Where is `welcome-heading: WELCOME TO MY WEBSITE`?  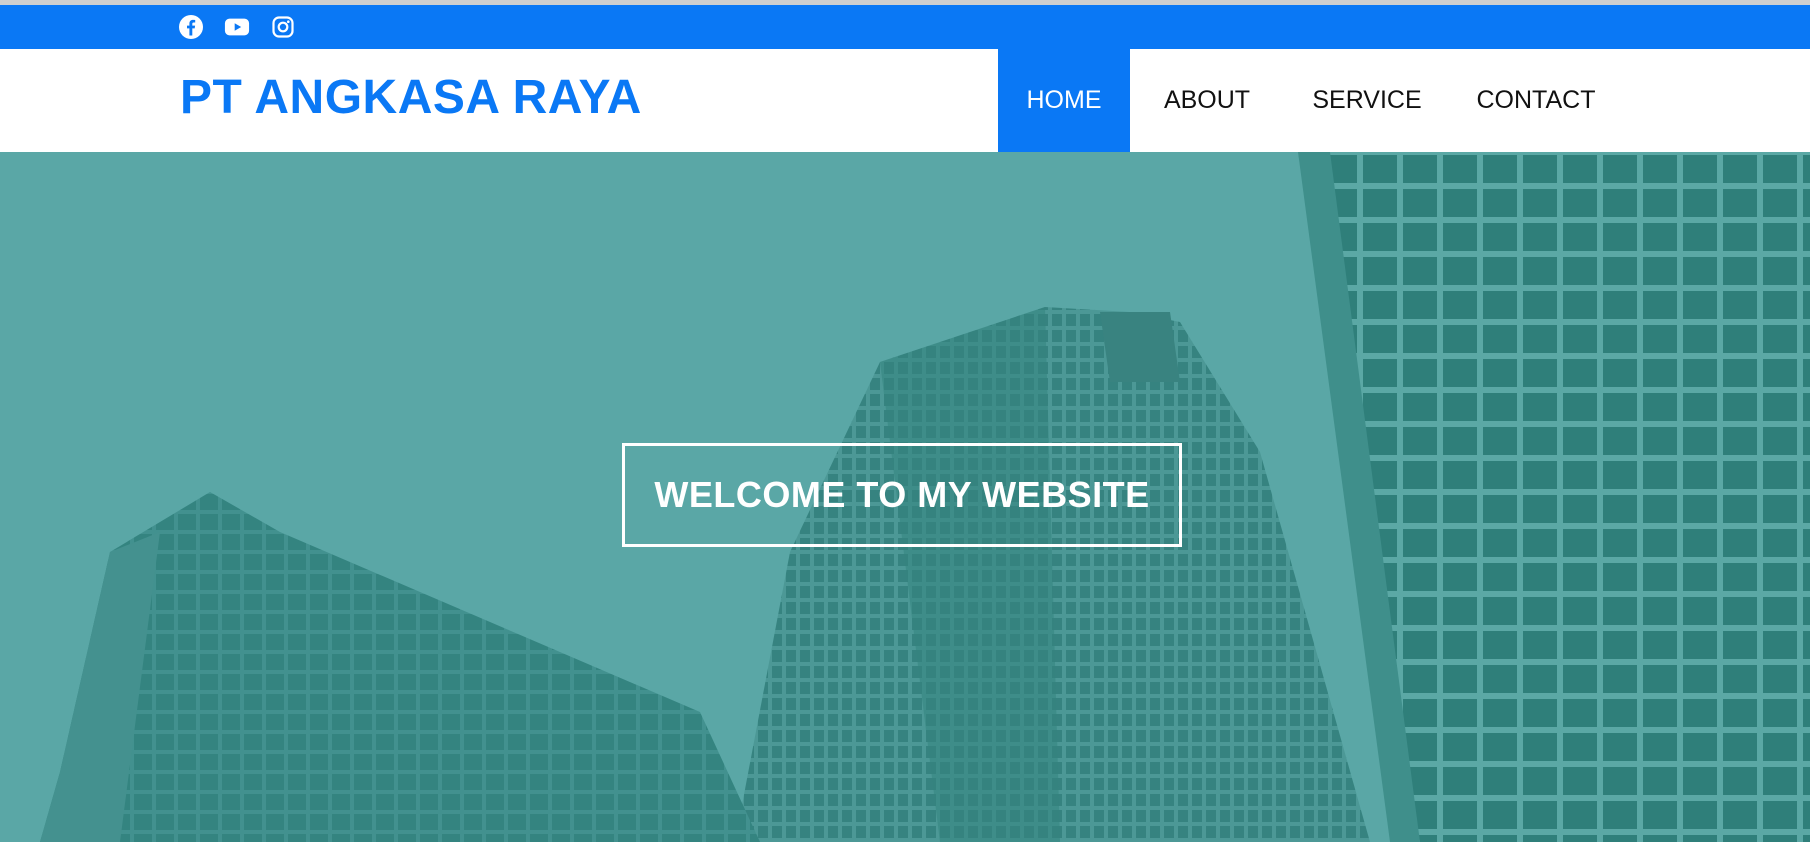 welcome-heading: WELCOME TO MY WEBSITE is located at coordinates (902, 494).